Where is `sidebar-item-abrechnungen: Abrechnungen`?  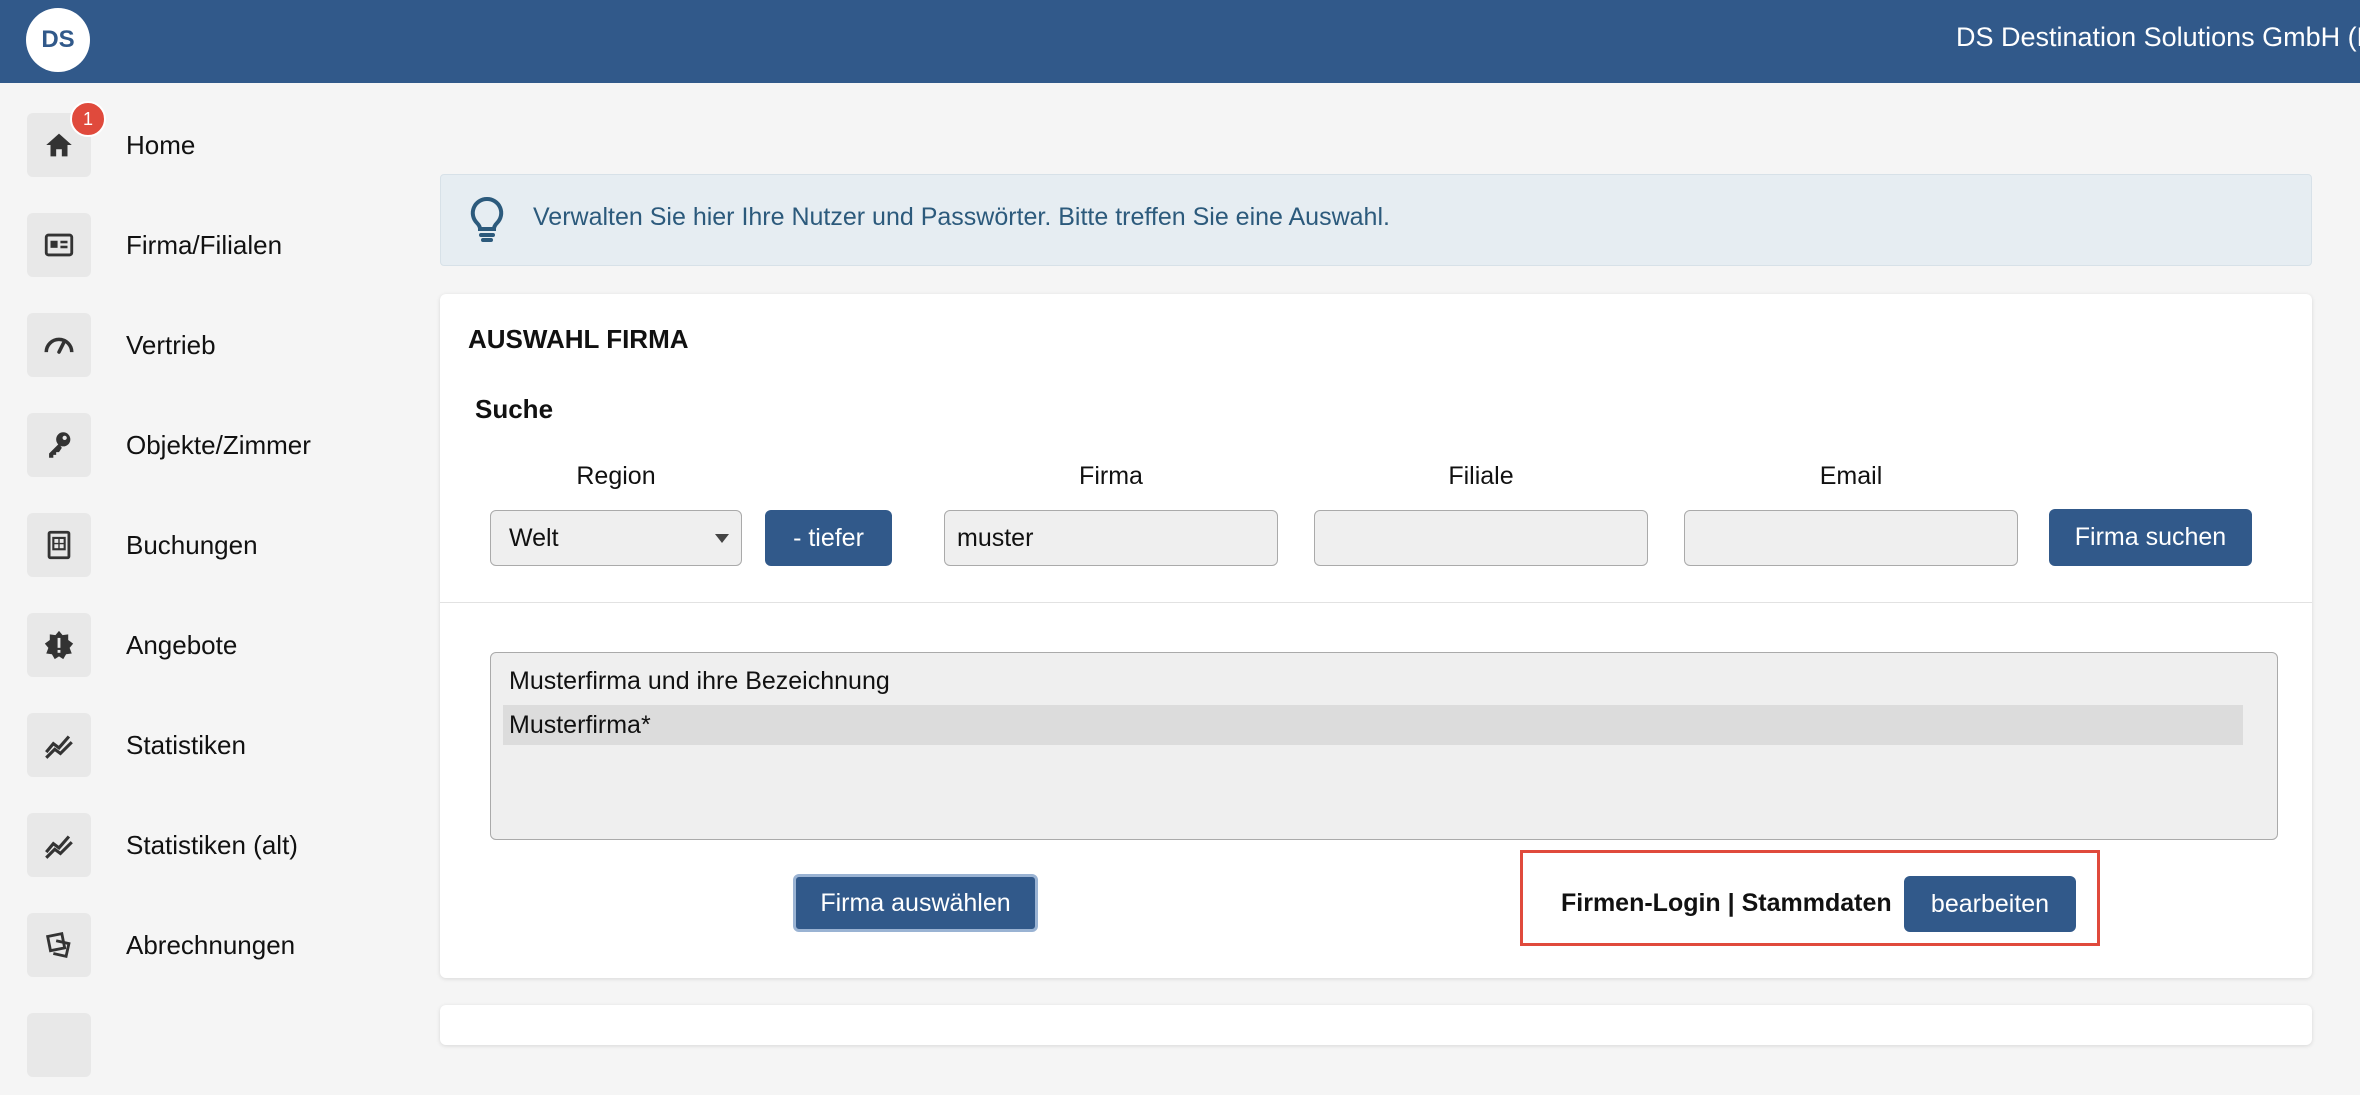 sidebar-item-abrechnungen: Abrechnungen is located at coordinates (210, 945).